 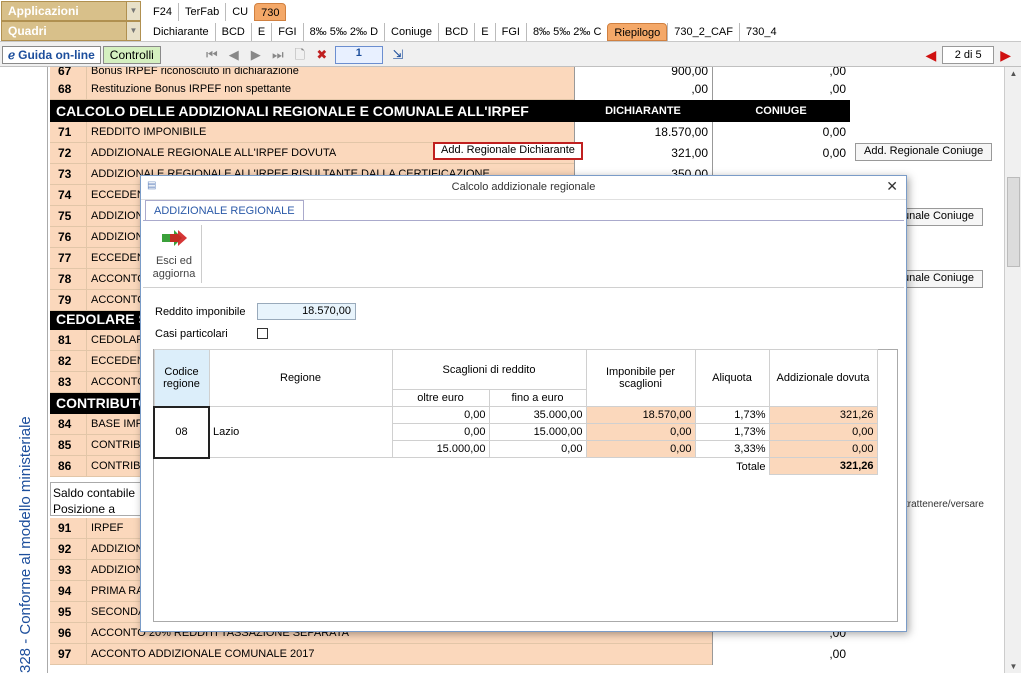 I want to click on row-number: 86, so click(x=65, y=466).